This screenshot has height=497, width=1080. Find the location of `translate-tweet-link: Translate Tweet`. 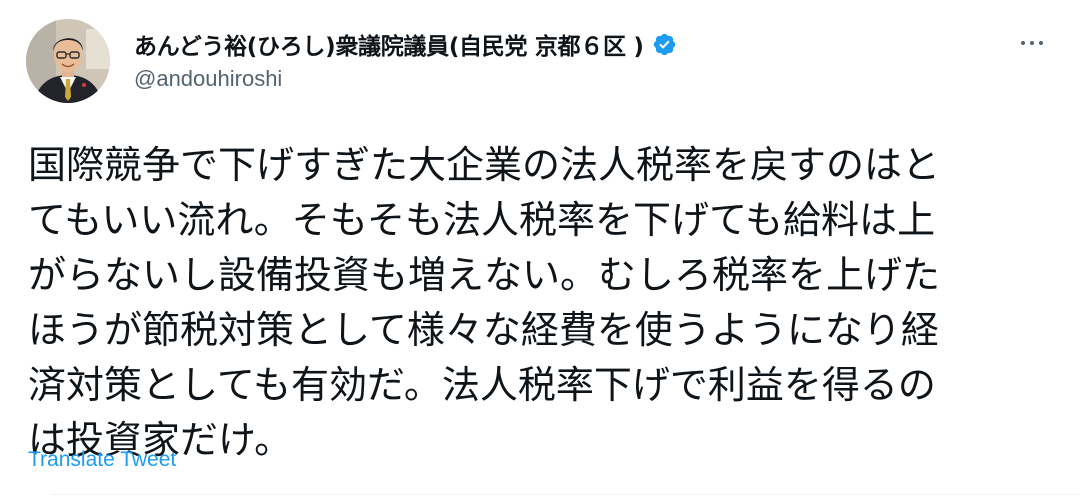

translate-tweet-link: Translate Tweet is located at coordinates (102, 460).